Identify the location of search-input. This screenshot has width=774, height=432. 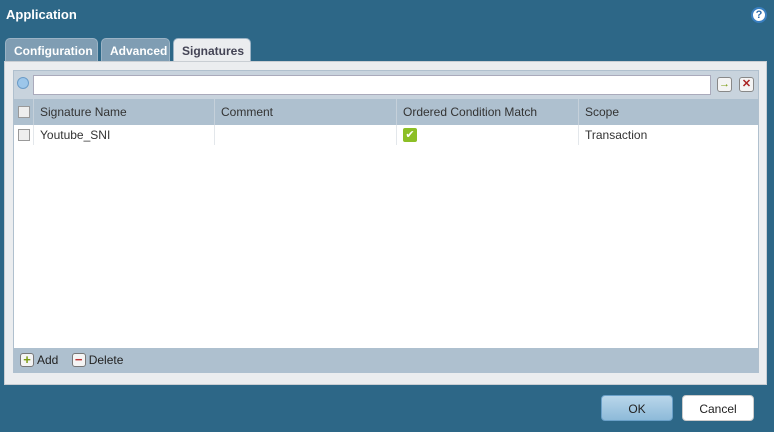
(372, 85).